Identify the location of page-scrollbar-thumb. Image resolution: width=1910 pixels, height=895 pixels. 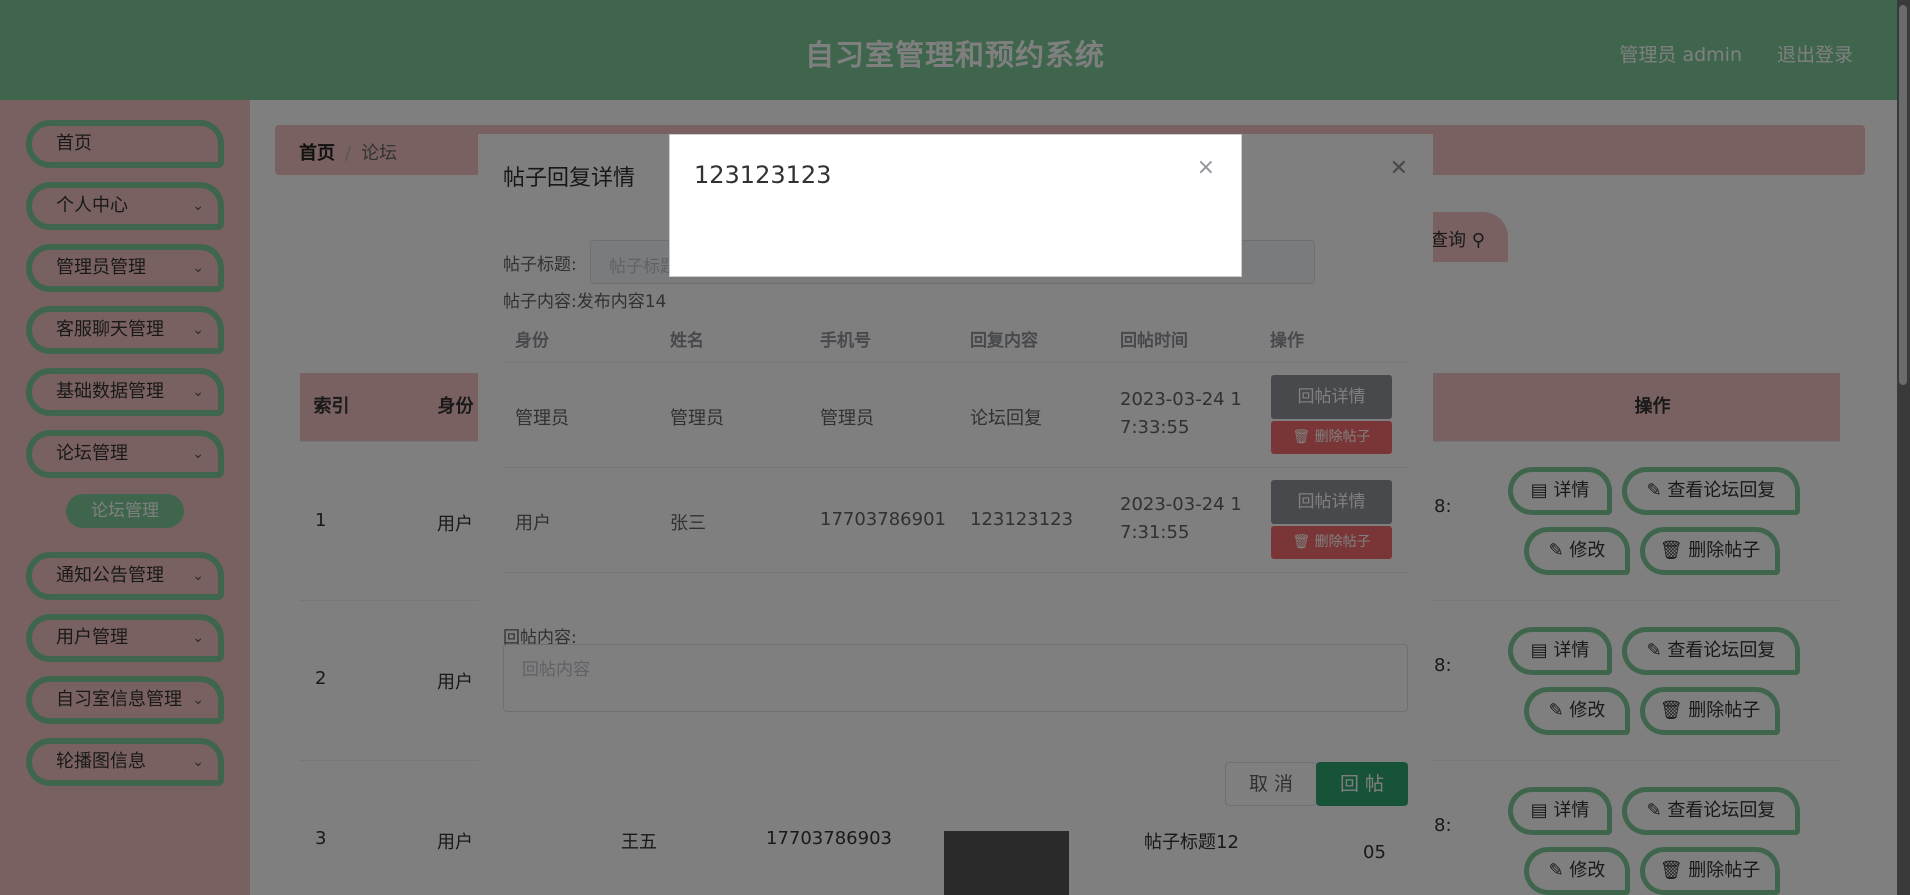
(1903, 195).